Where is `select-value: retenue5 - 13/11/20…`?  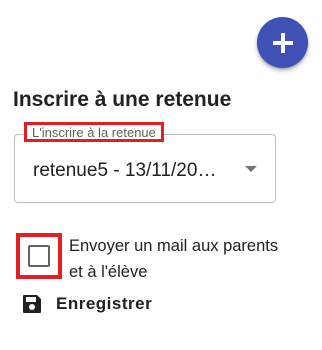 select-value: retenue5 - 13/11/20… is located at coordinates (125, 170).